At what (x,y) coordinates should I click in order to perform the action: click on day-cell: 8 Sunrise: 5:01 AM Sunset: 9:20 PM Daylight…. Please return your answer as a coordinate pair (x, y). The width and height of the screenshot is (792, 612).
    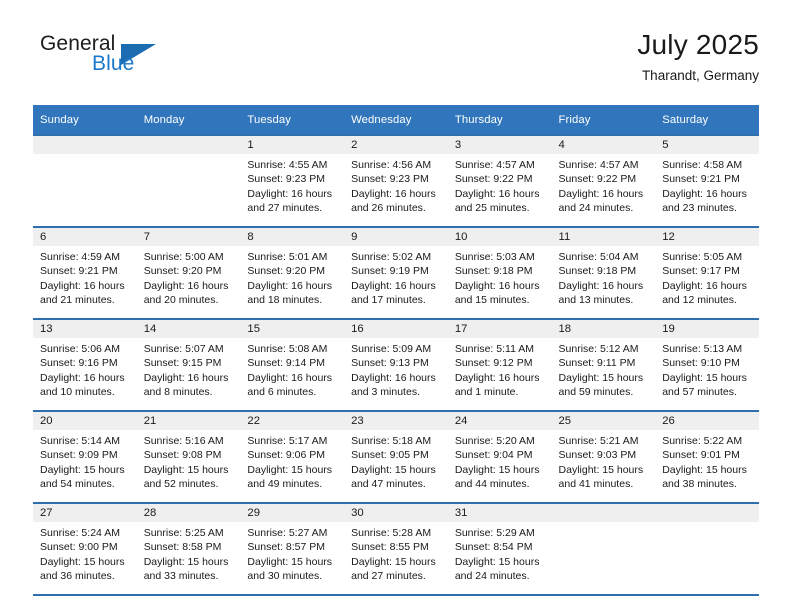
    Looking at the image, I should click on (292, 272).